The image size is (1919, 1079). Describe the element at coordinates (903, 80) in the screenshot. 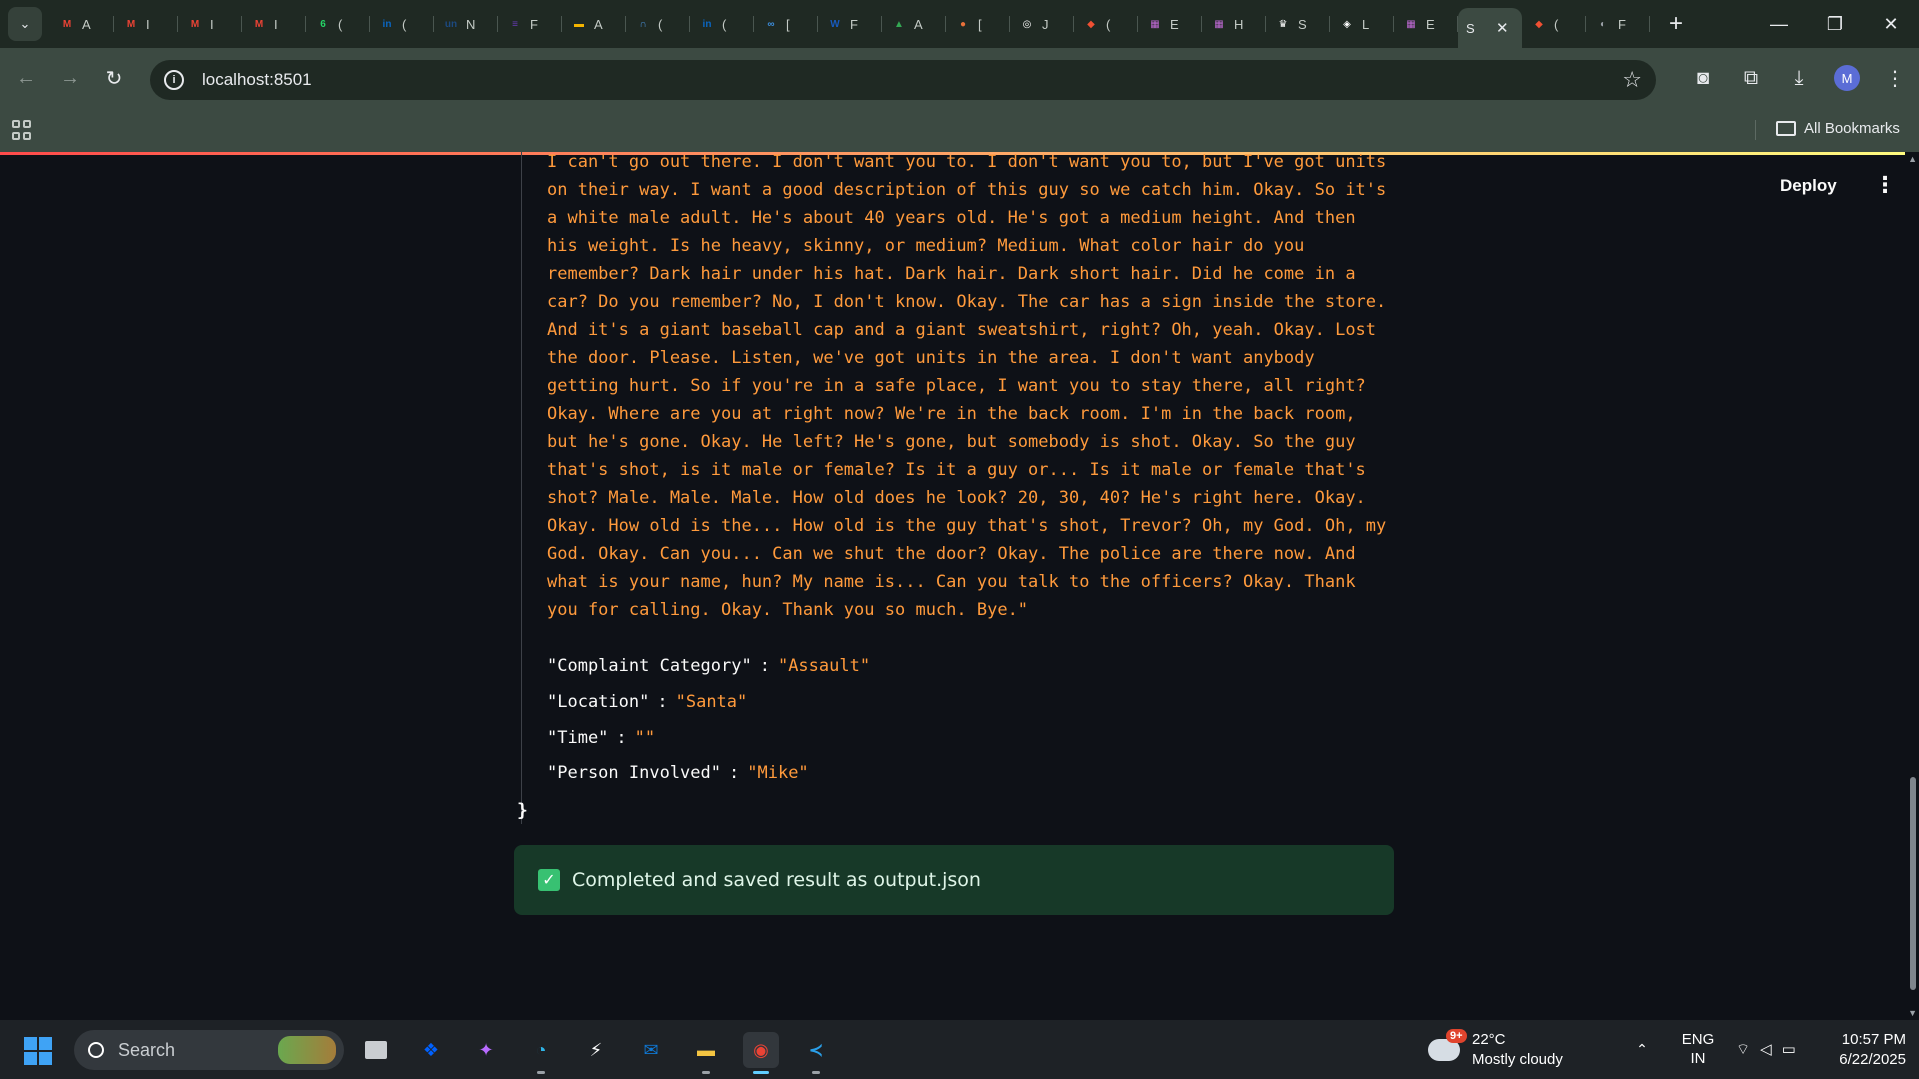

I see `address-bar: i localhost:8501 ☆` at that location.